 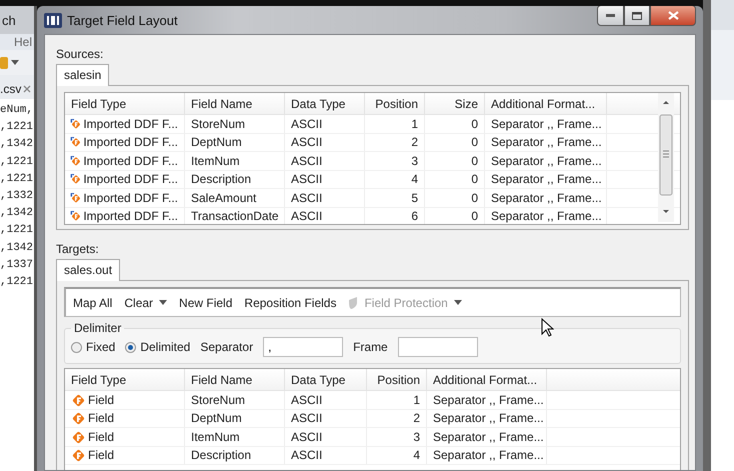 I want to click on maximize-button, so click(x=637, y=16).